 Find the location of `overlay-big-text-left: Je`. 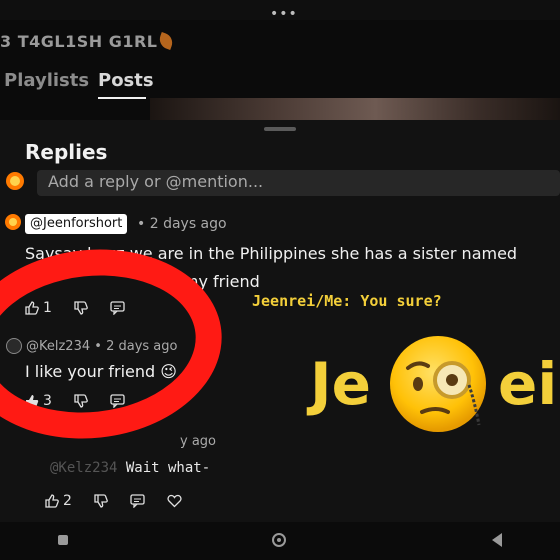

overlay-big-text-left: Je is located at coordinates (340, 384).